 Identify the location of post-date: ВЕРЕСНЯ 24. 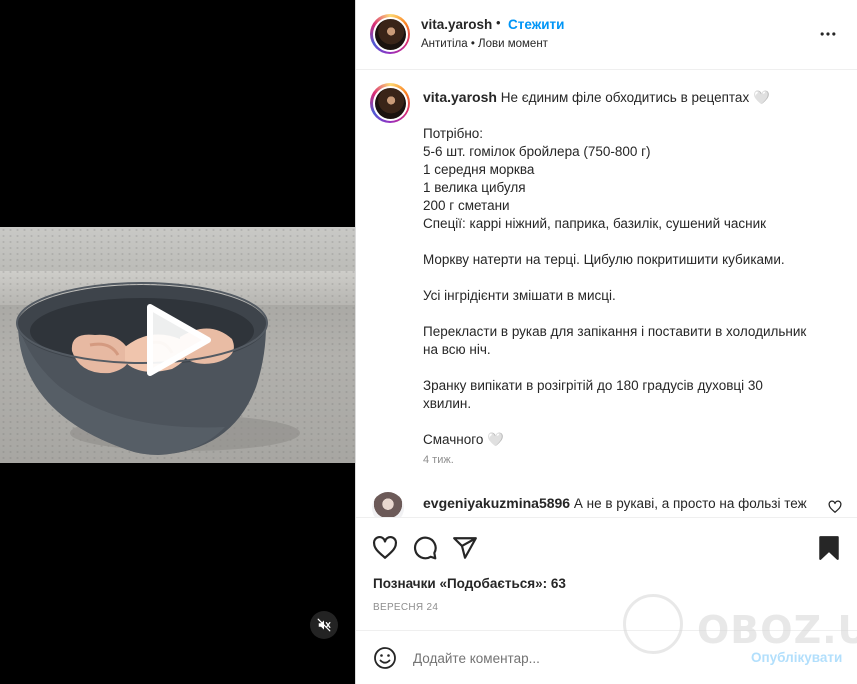
(405, 607).